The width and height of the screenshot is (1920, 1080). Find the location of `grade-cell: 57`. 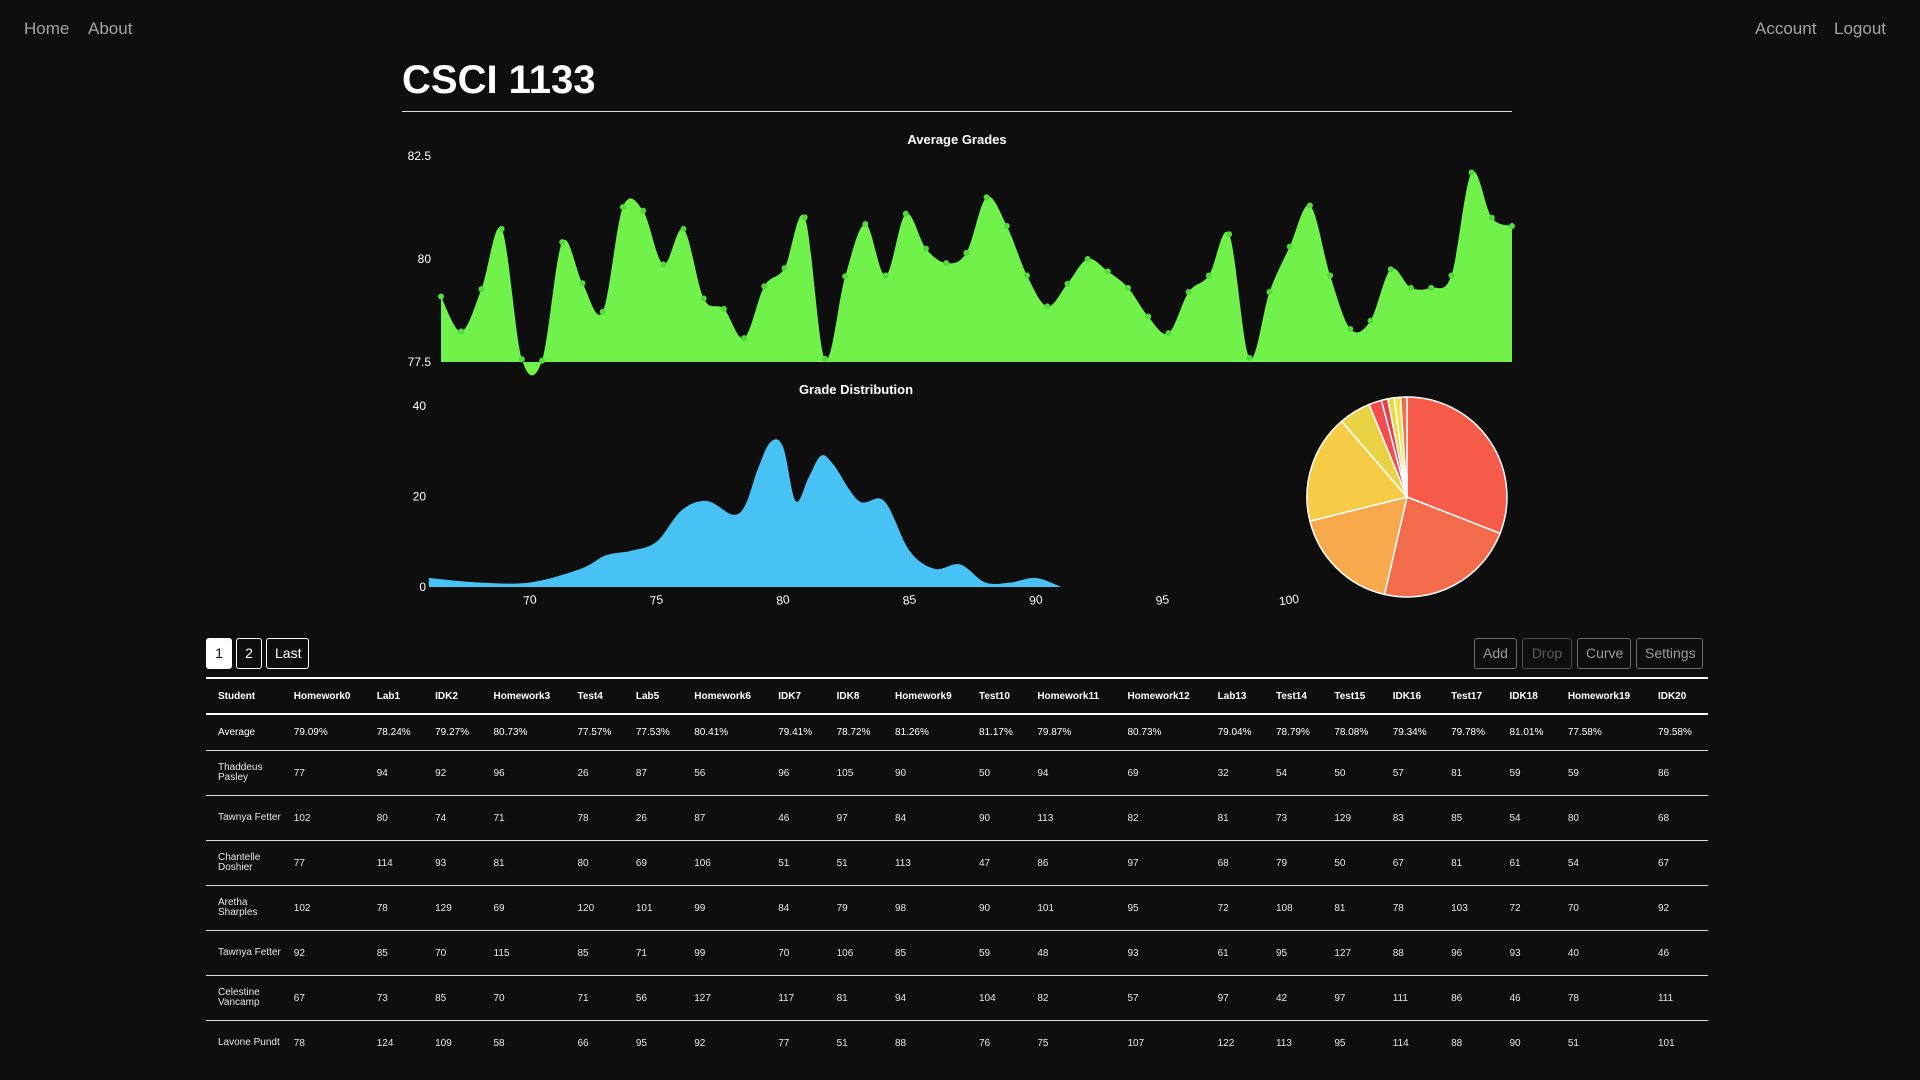

grade-cell: 57 is located at coordinates (1160, 998).